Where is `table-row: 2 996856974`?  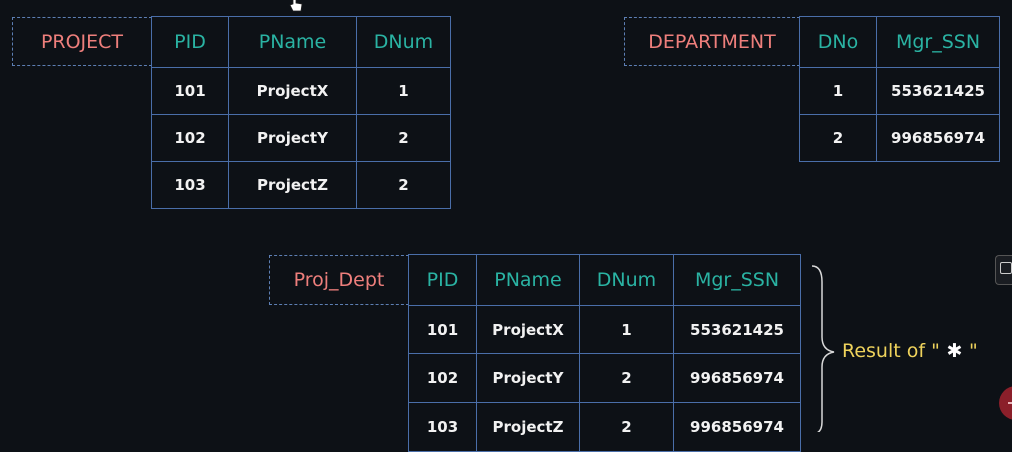
table-row: 2 996856974 is located at coordinates (899, 138).